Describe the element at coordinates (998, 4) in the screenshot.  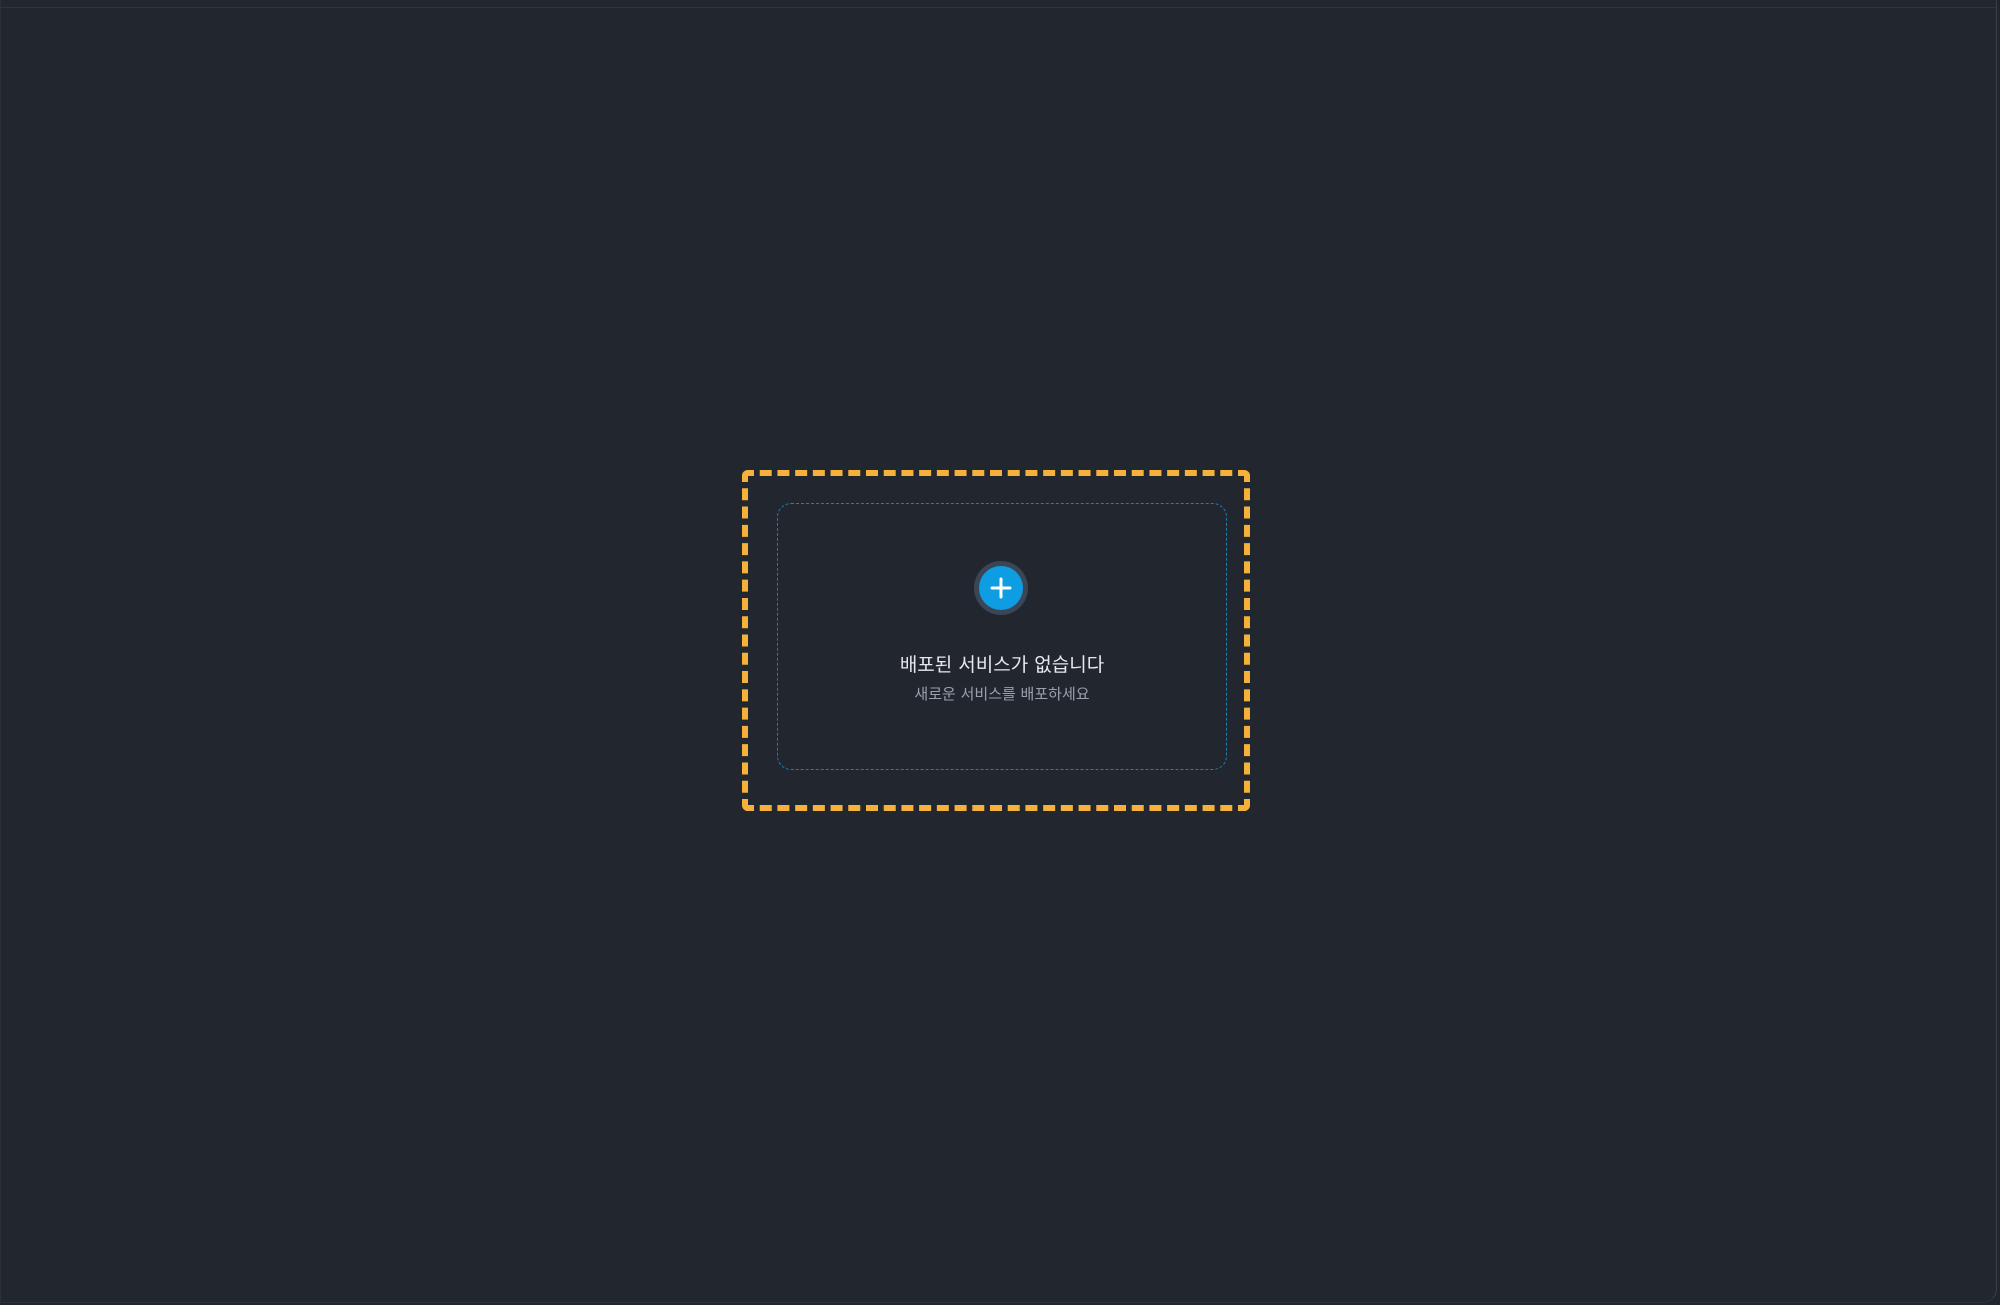
I see `top-bar` at that location.